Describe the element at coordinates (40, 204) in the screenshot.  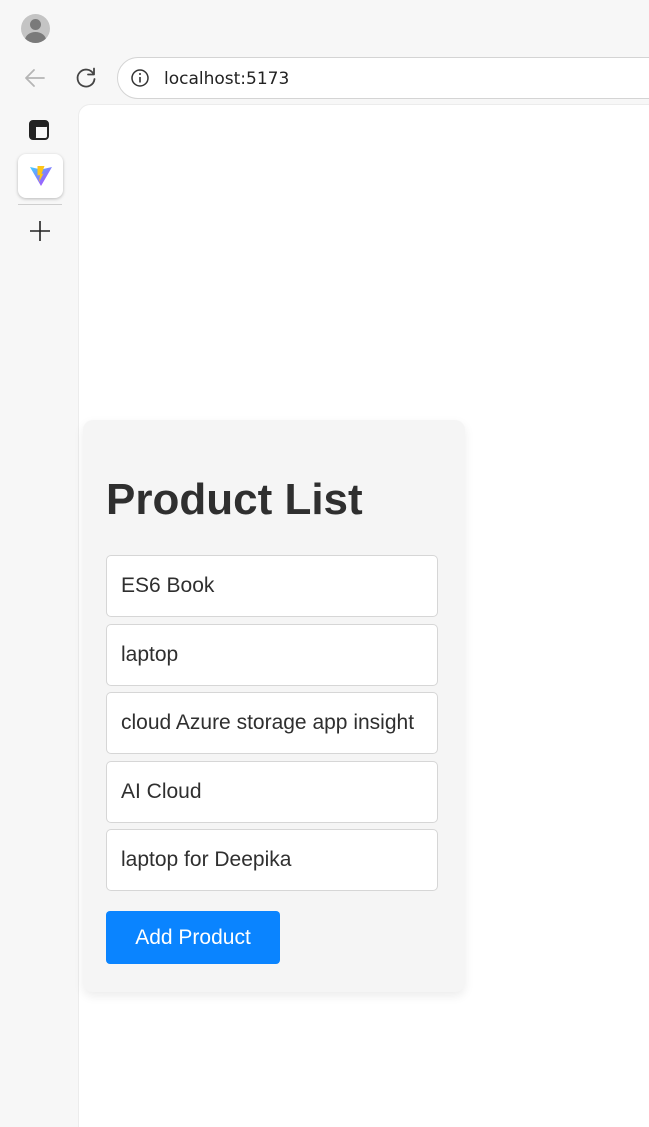
I see `tab-divider` at that location.